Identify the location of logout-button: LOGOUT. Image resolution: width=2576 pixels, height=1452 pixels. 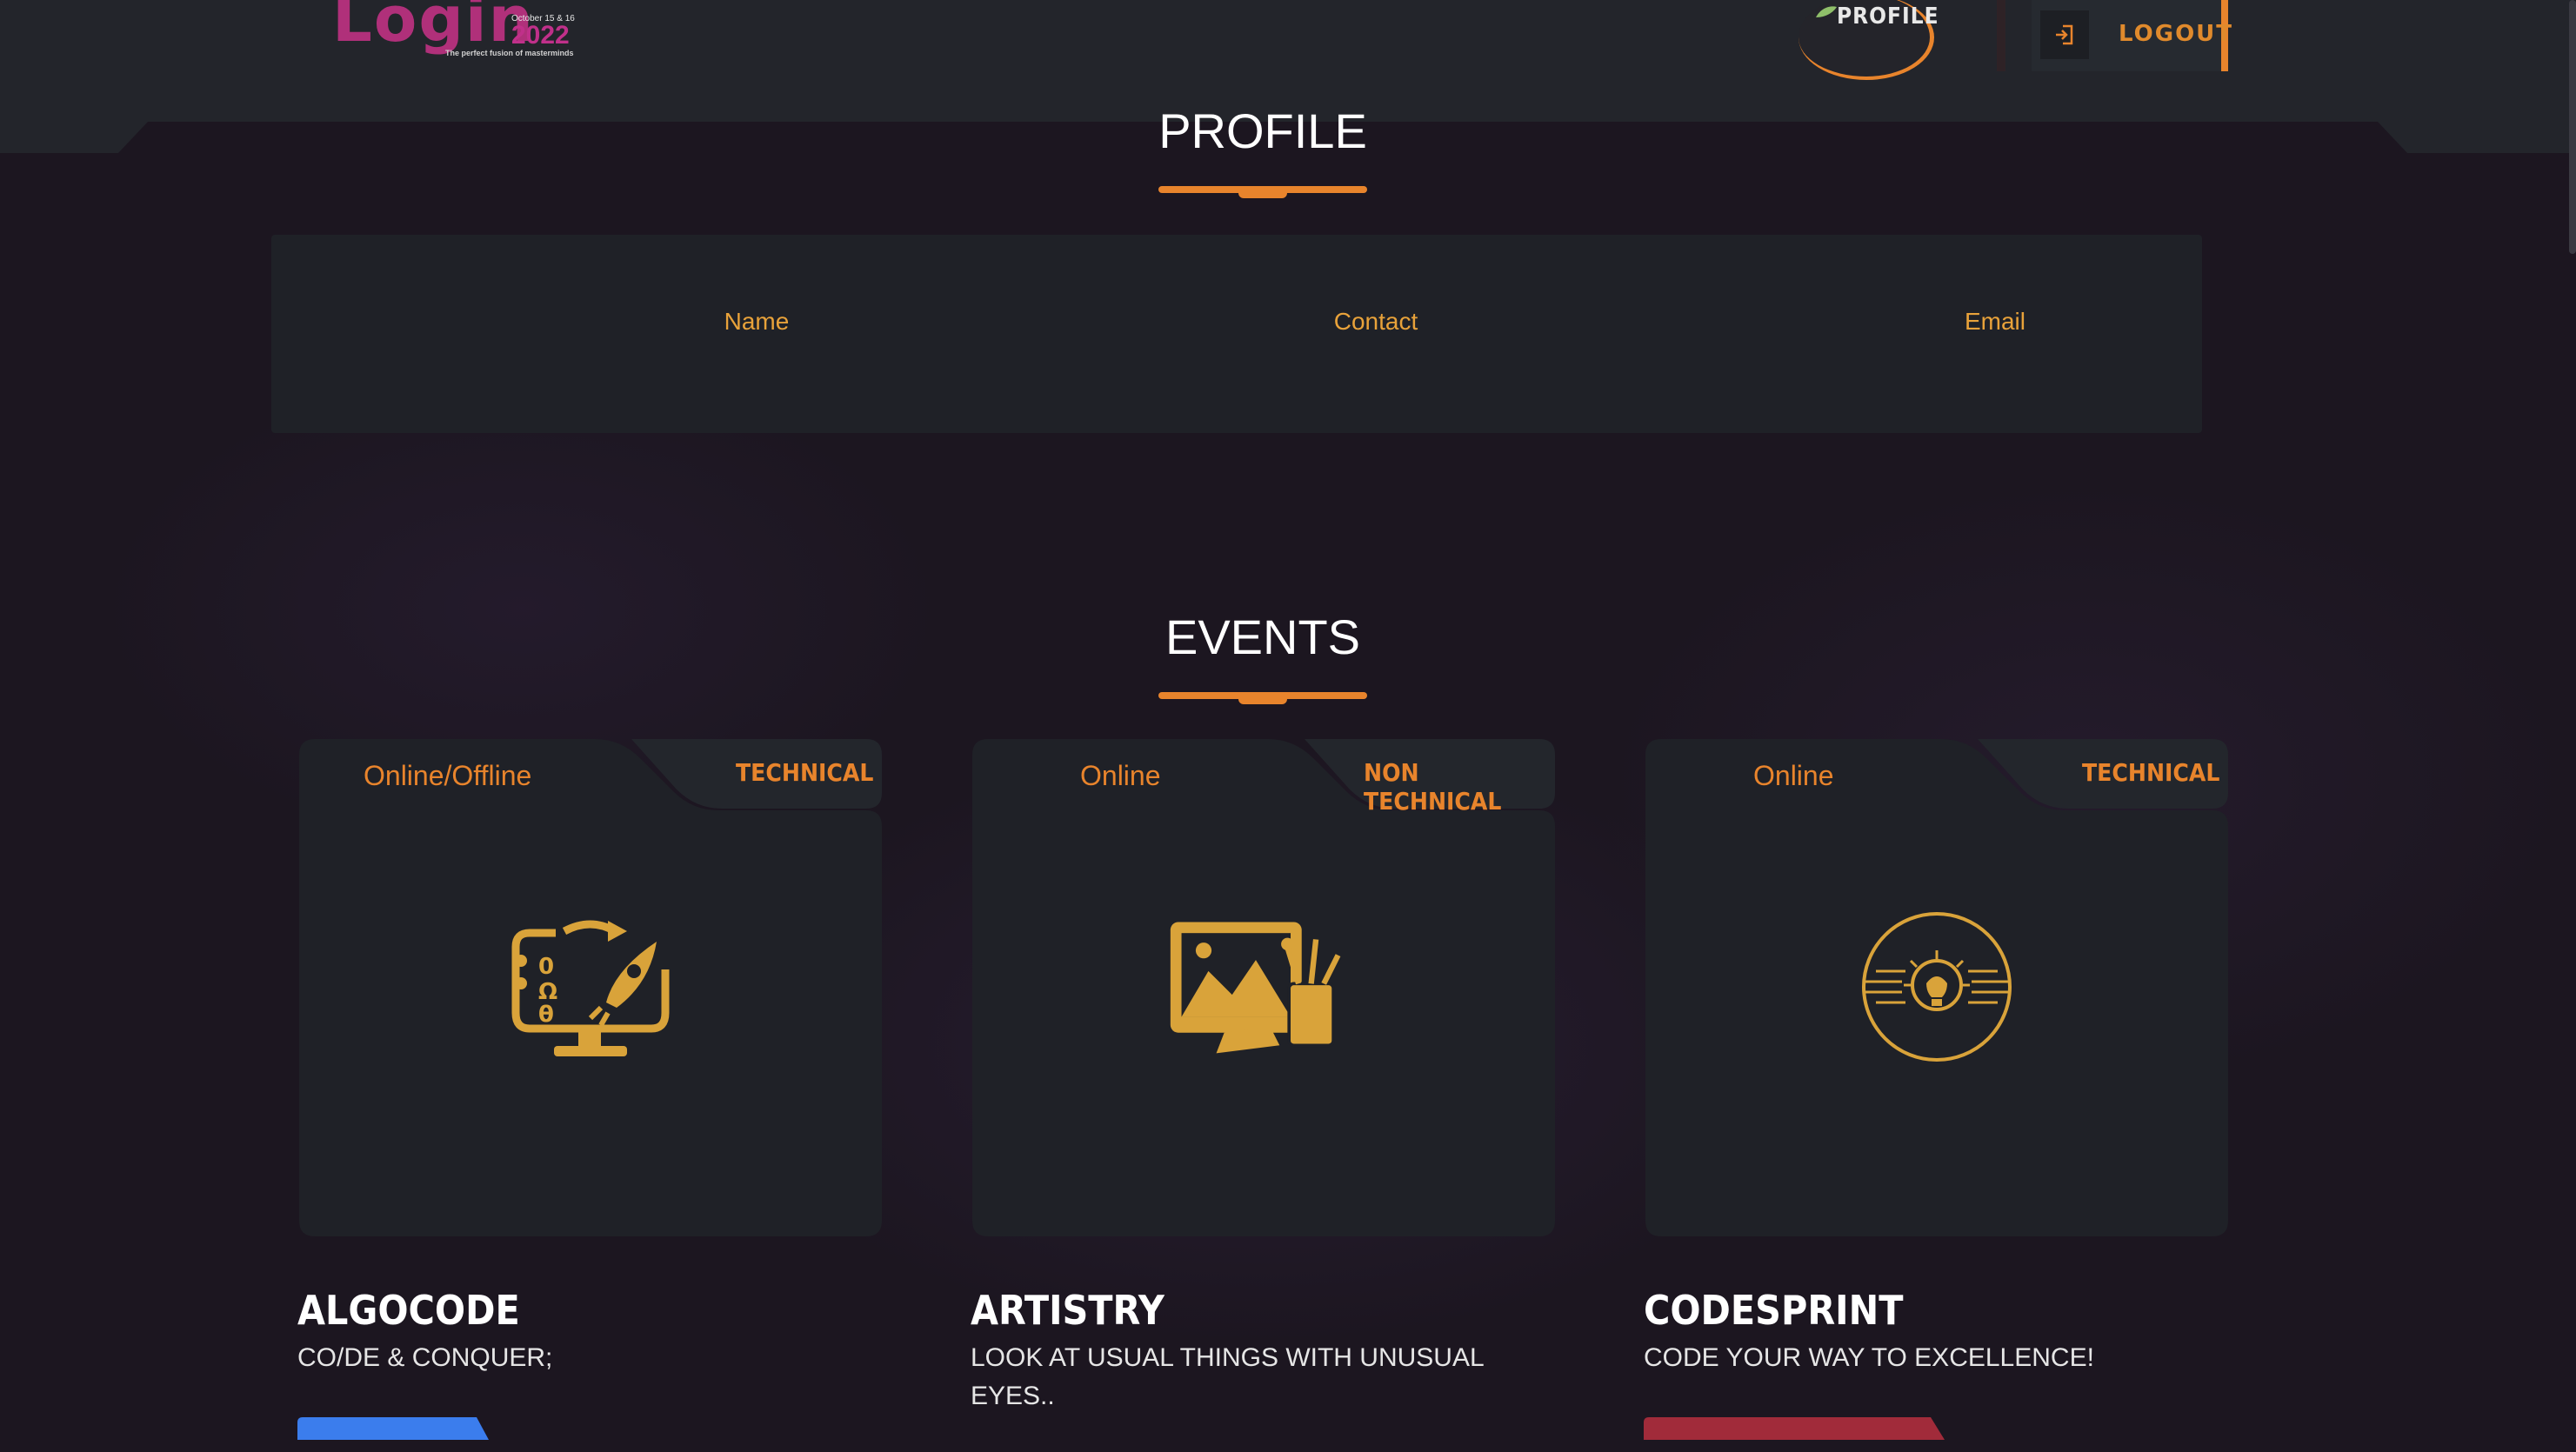
(2132, 35).